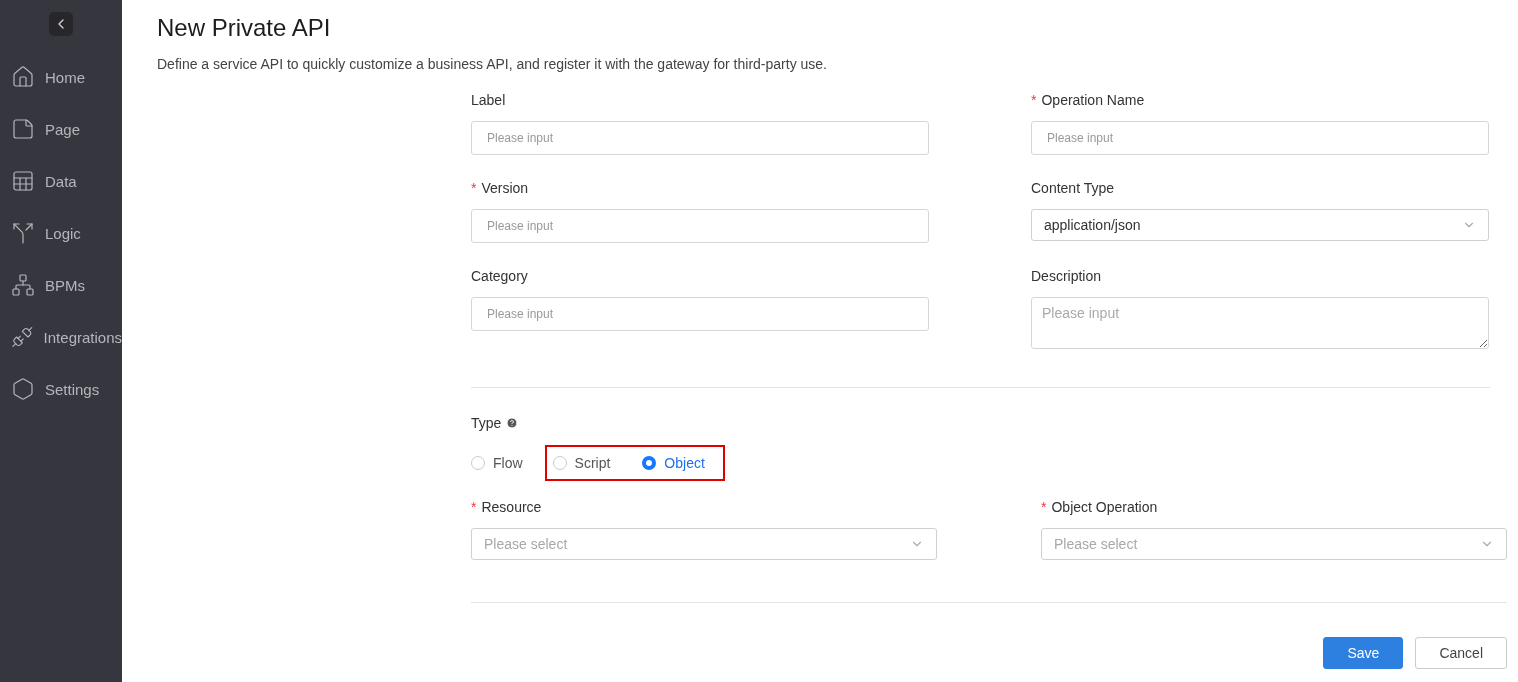 This screenshot has width=1518, height=682. I want to click on page-description: Define a service API to quickly customize a business API, and register it with the gateway for third-party use., so click(492, 64).